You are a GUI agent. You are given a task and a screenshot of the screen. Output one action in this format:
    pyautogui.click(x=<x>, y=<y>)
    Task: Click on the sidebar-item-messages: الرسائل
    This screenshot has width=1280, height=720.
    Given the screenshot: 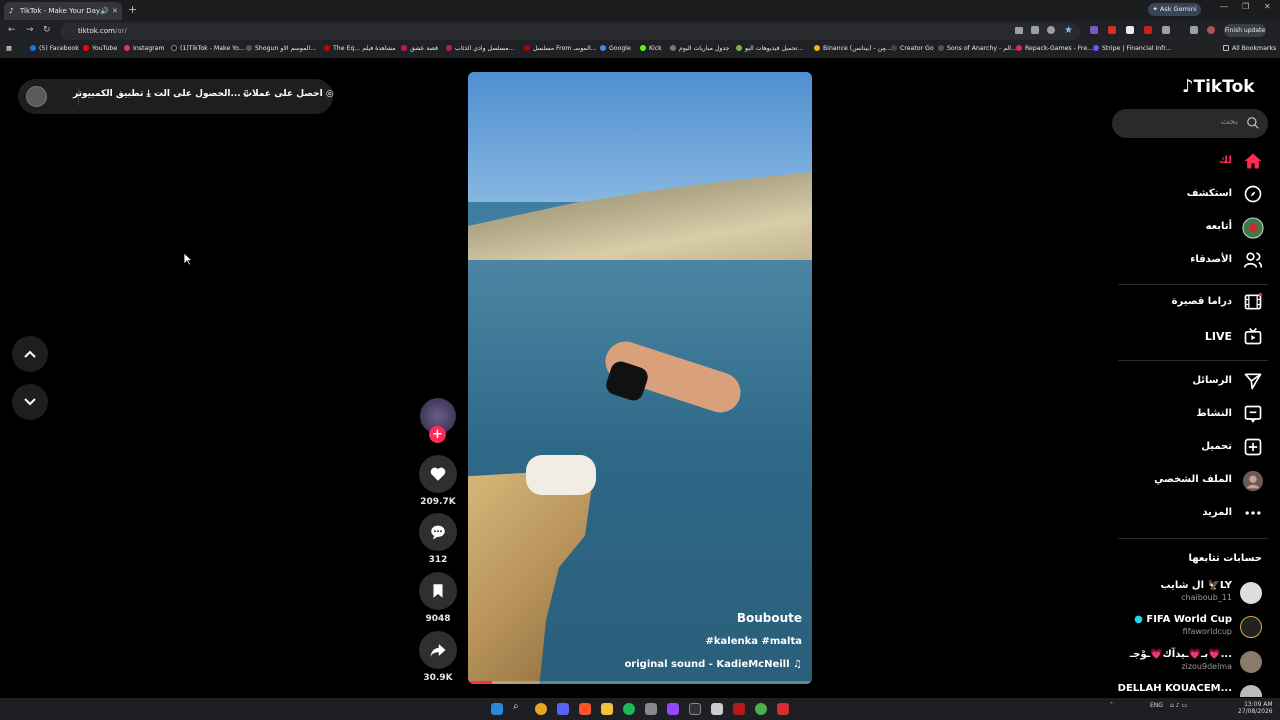 What is the action you would take?
    pyautogui.click(x=1204, y=382)
    